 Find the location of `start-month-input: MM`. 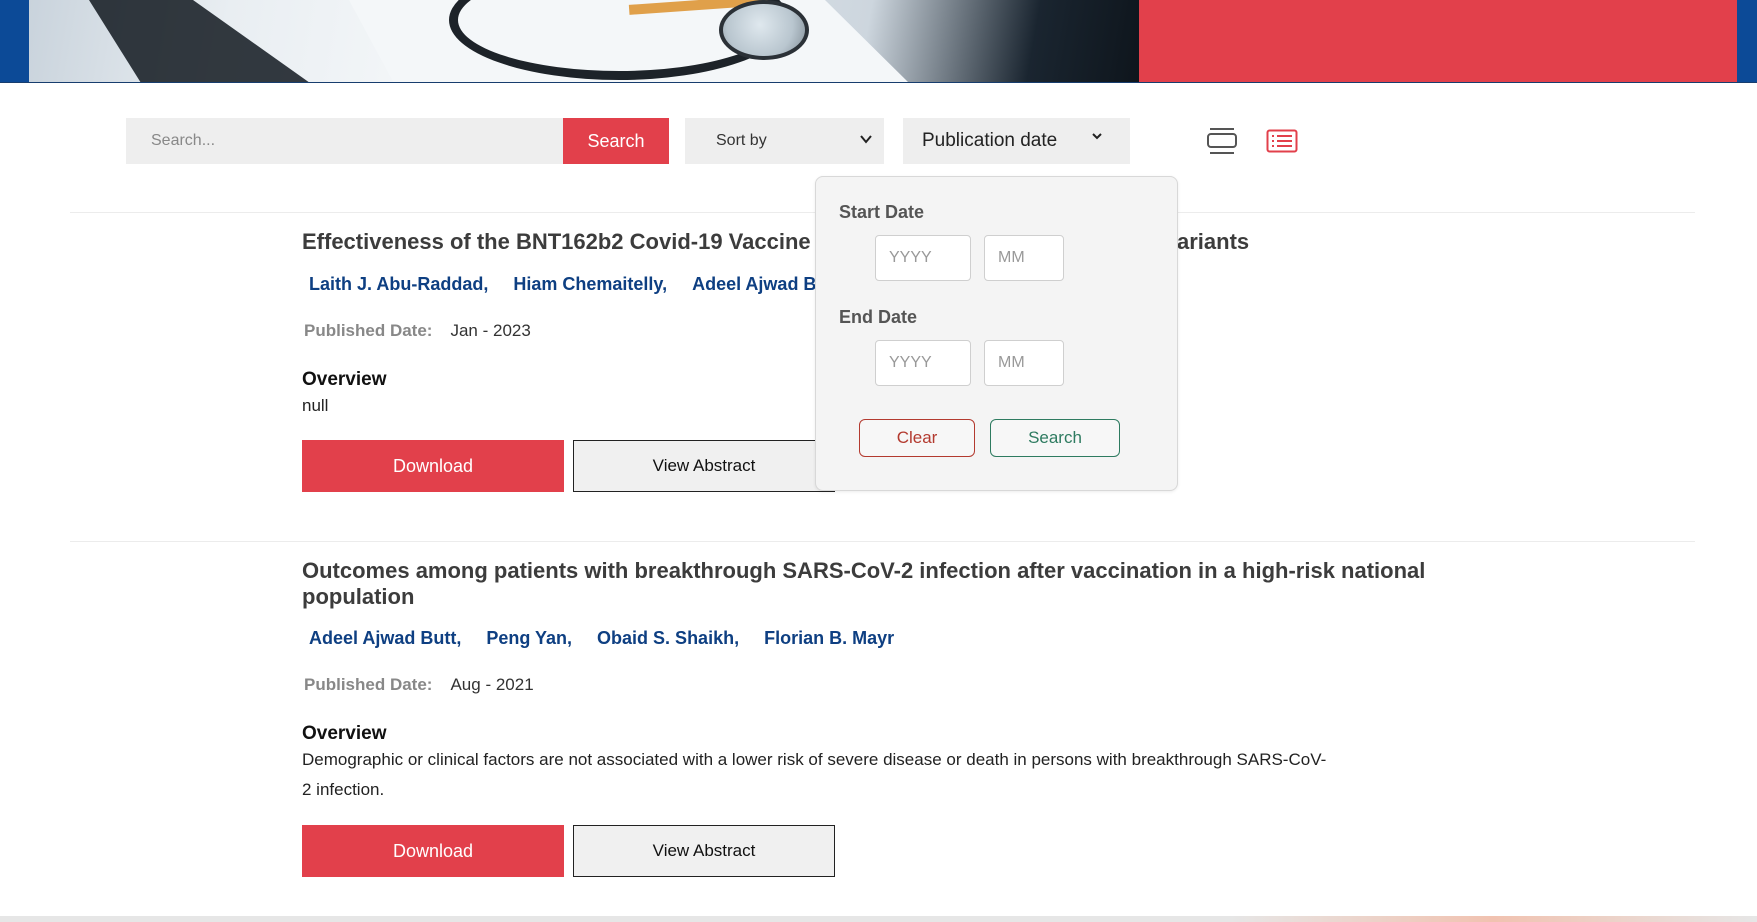

start-month-input: MM is located at coordinates (1024, 258).